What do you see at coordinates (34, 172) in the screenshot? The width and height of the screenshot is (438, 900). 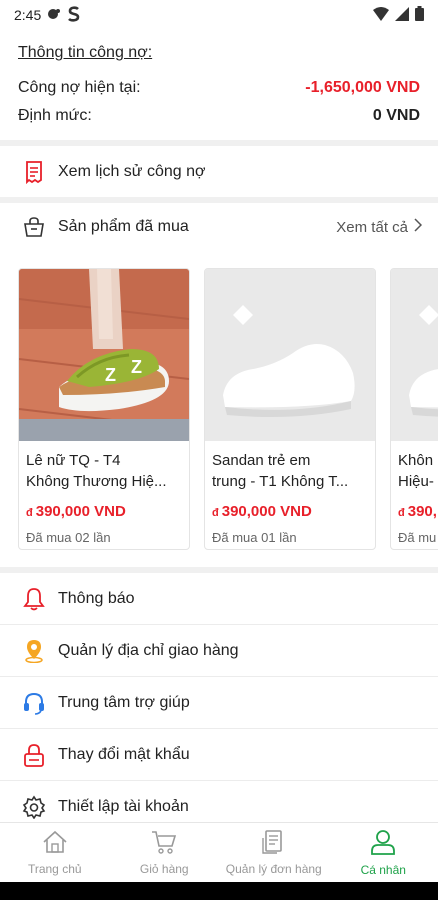 I see `receipt-icon` at bounding box center [34, 172].